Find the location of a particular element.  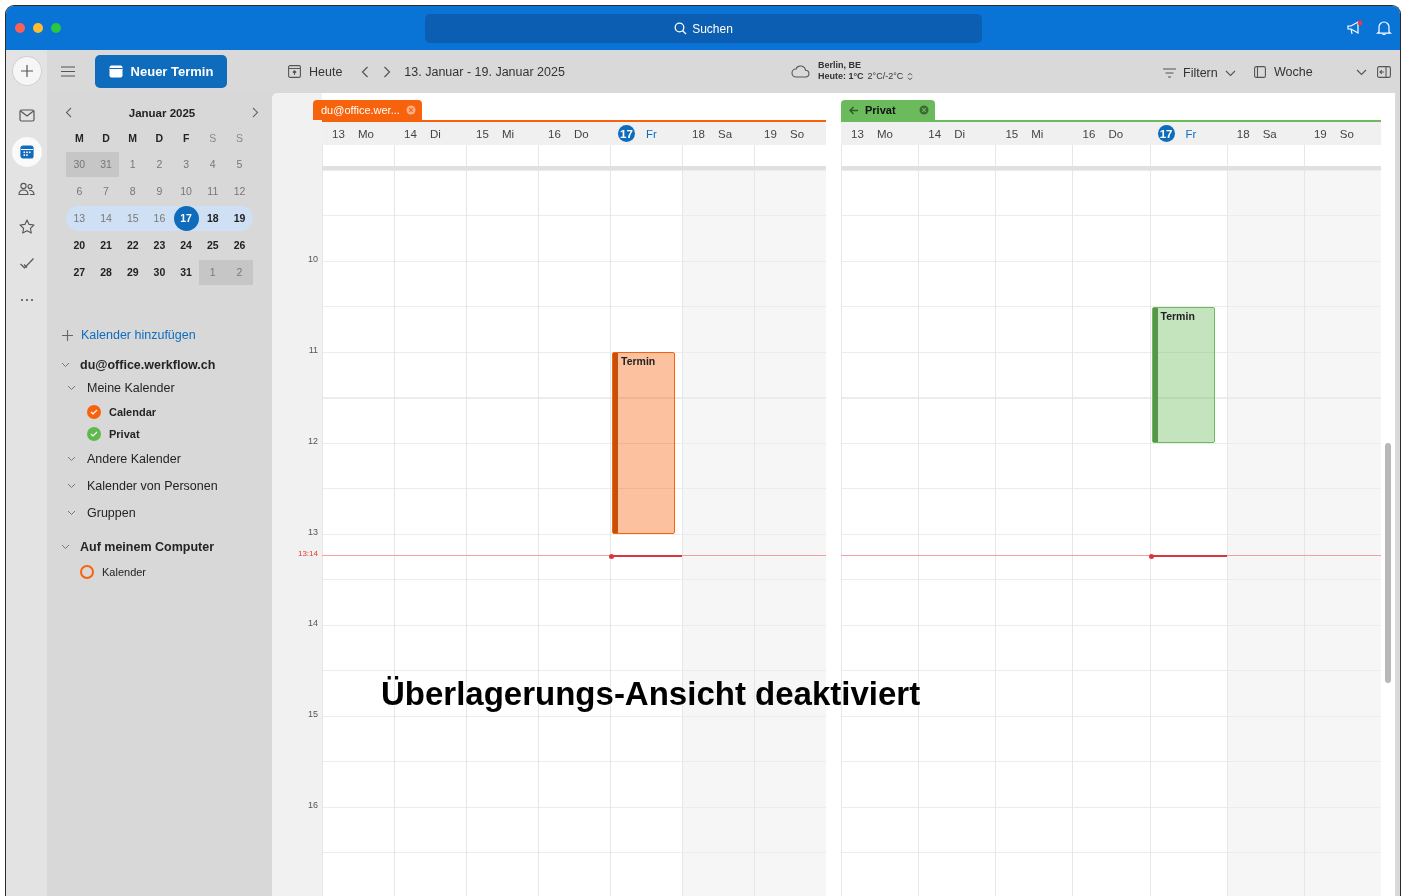

hour-label: 11 is located at coordinates (313, 350).